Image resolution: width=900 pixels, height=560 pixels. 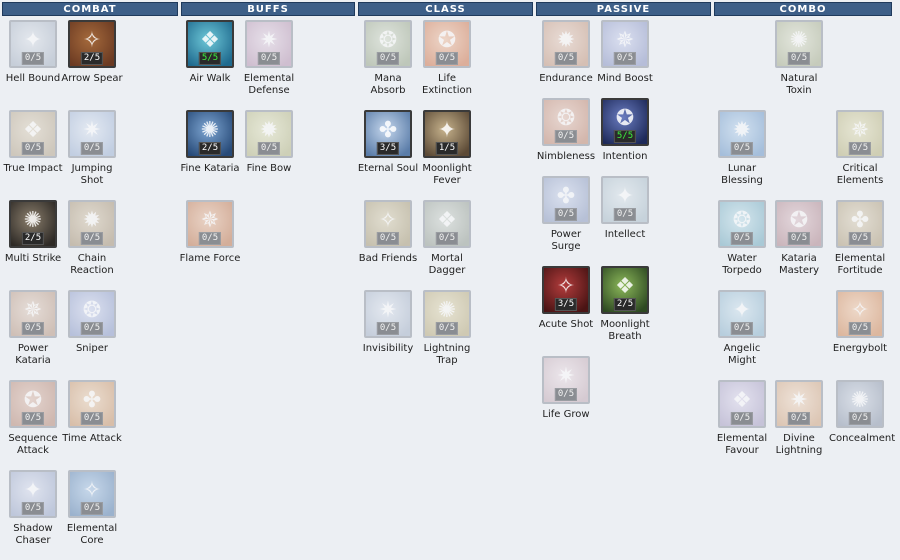 I want to click on life-extinction-icon: ✪ 0/5, so click(x=447, y=44).